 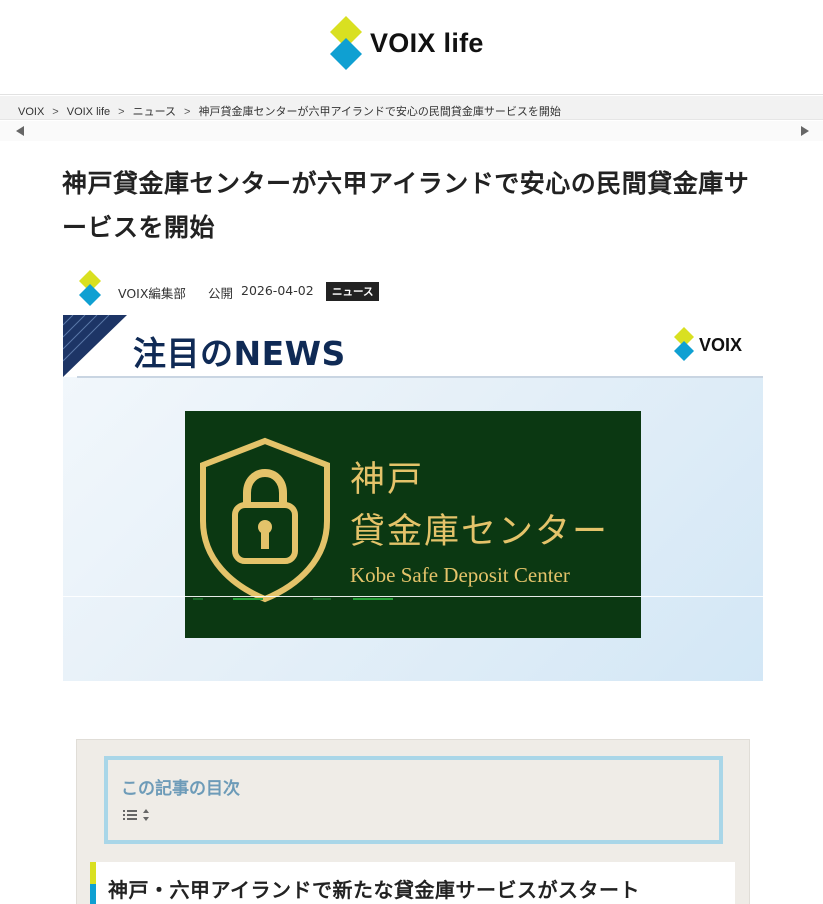 I want to click on panel-line-2: 貸金庫センター, so click(x=480, y=532).